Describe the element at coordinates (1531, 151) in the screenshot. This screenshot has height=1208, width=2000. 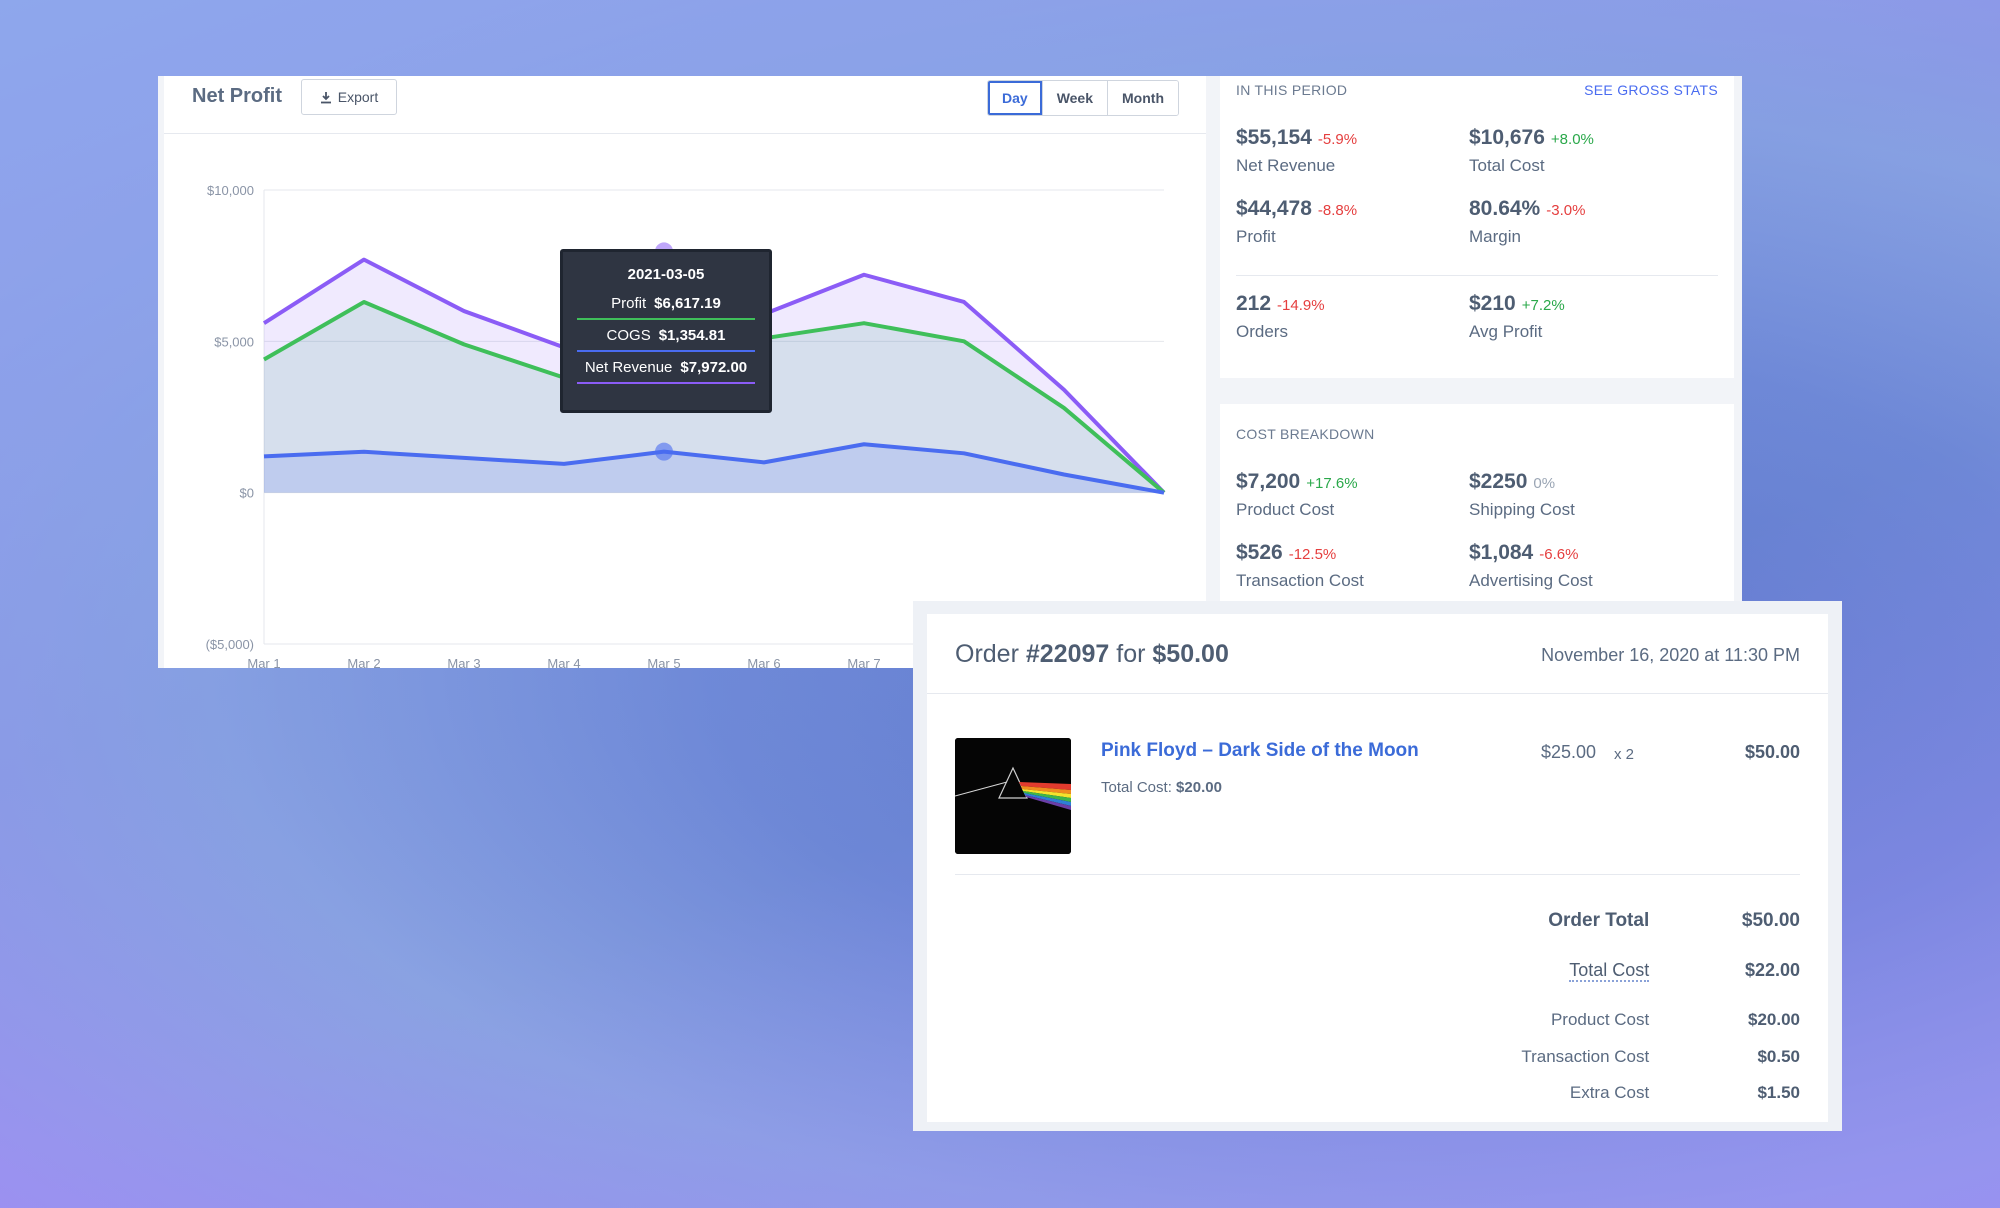
I see `stat-total-cost: $10,676 +8.0% Total Cost` at that location.